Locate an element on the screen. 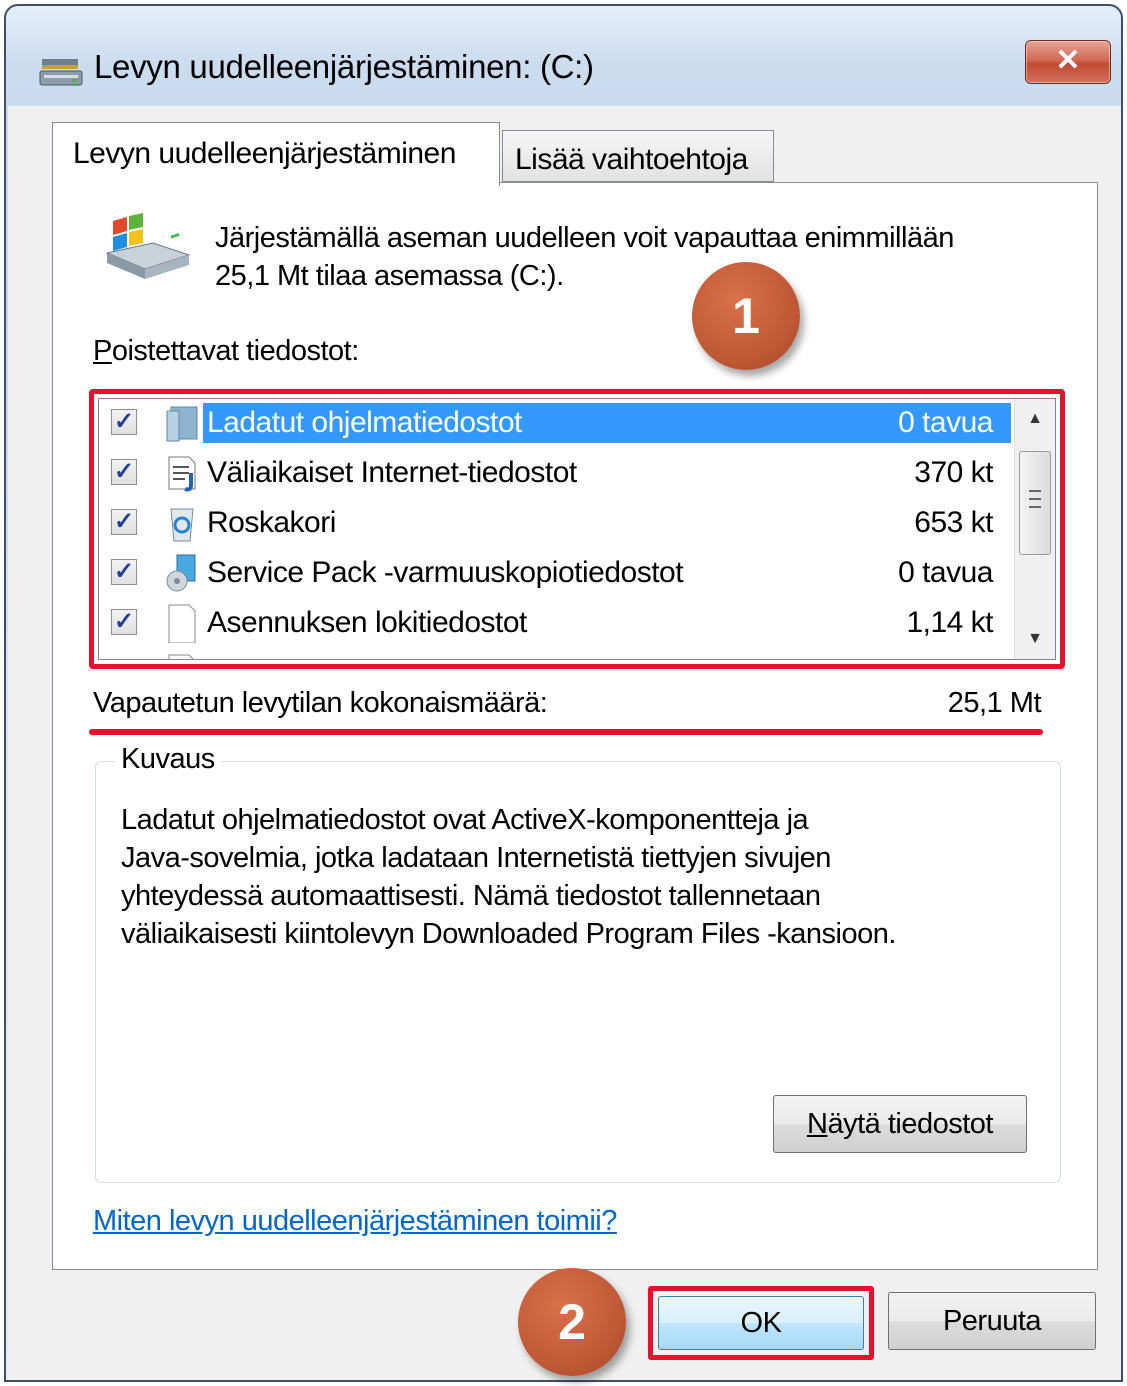 This screenshot has height=1386, width=1127. list-item-partial is located at coordinates (555, 656).